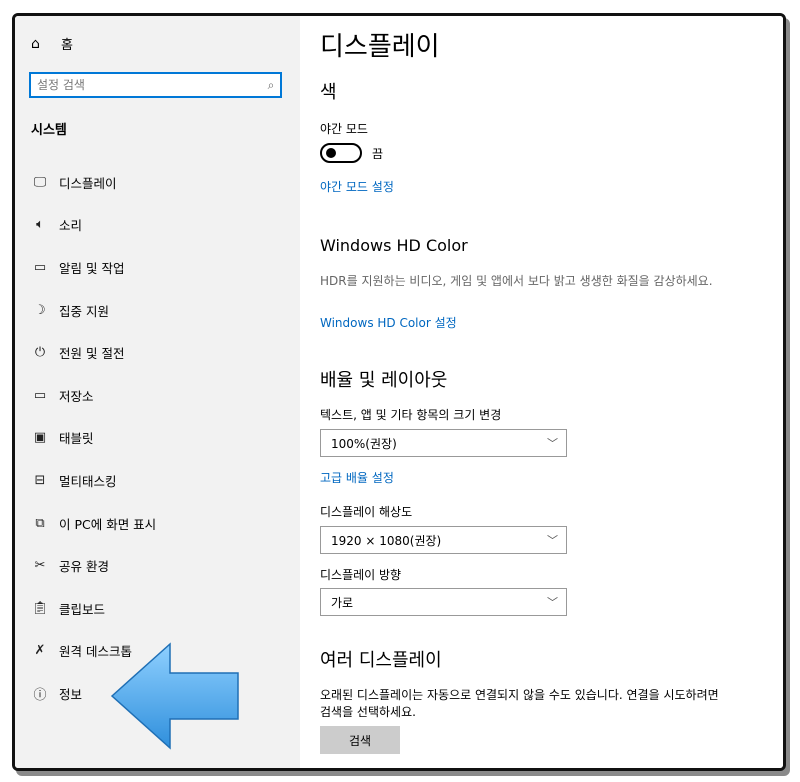  Describe the element at coordinates (84, 567) in the screenshot. I see `sidebar-item-label: 공유 환경` at that location.